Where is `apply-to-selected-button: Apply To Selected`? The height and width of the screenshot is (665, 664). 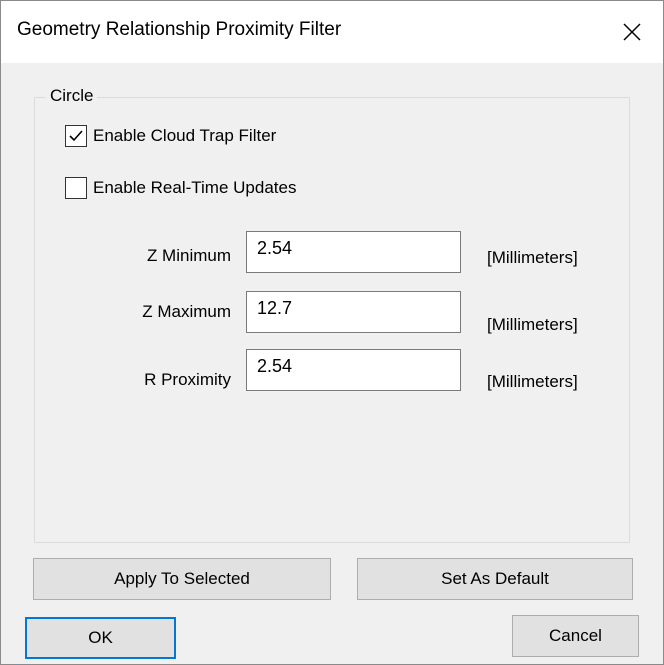
apply-to-selected-button: Apply To Selected is located at coordinates (182, 579).